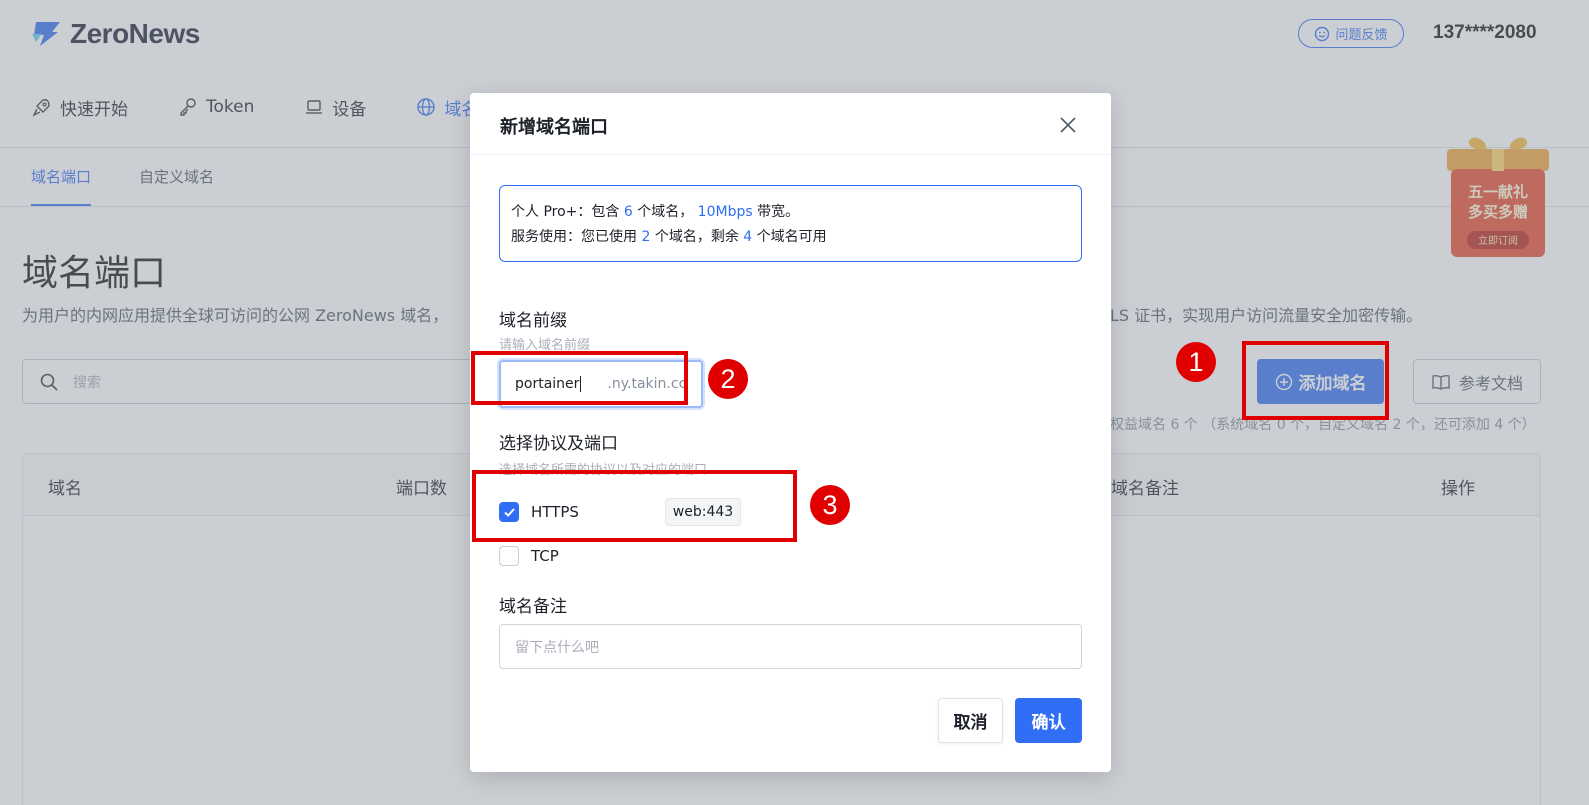 This screenshot has width=1589, height=805. What do you see at coordinates (576, 237) in the screenshot?
I see `info-text: 服务使用：您已使用` at bounding box center [576, 237].